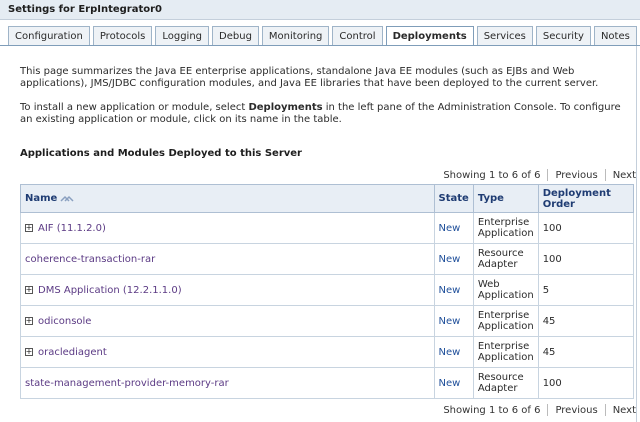 Image resolution: width=640 pixels, height=422 pixels. I want to click on tab-configuration: Configuration, so click(49, 35).